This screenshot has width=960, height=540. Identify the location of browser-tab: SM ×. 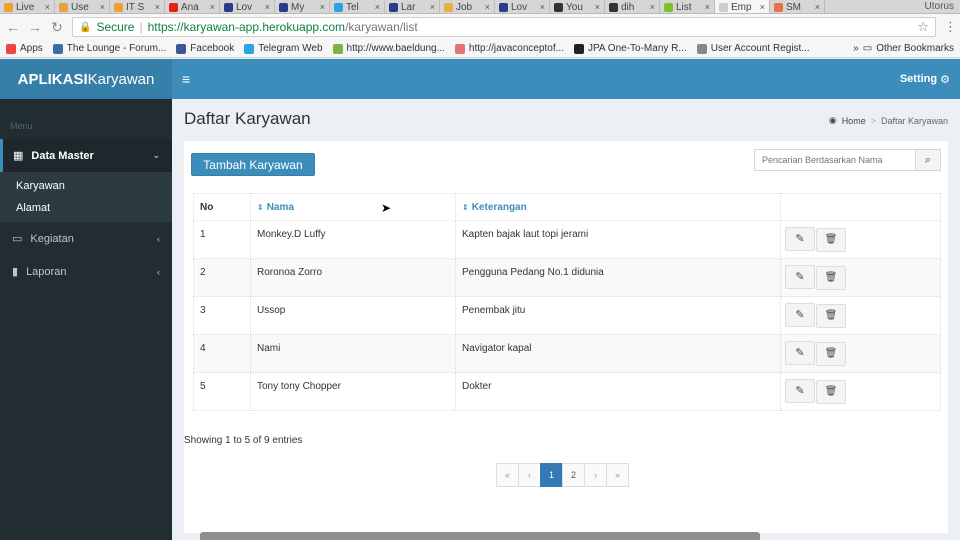
(797, 6).